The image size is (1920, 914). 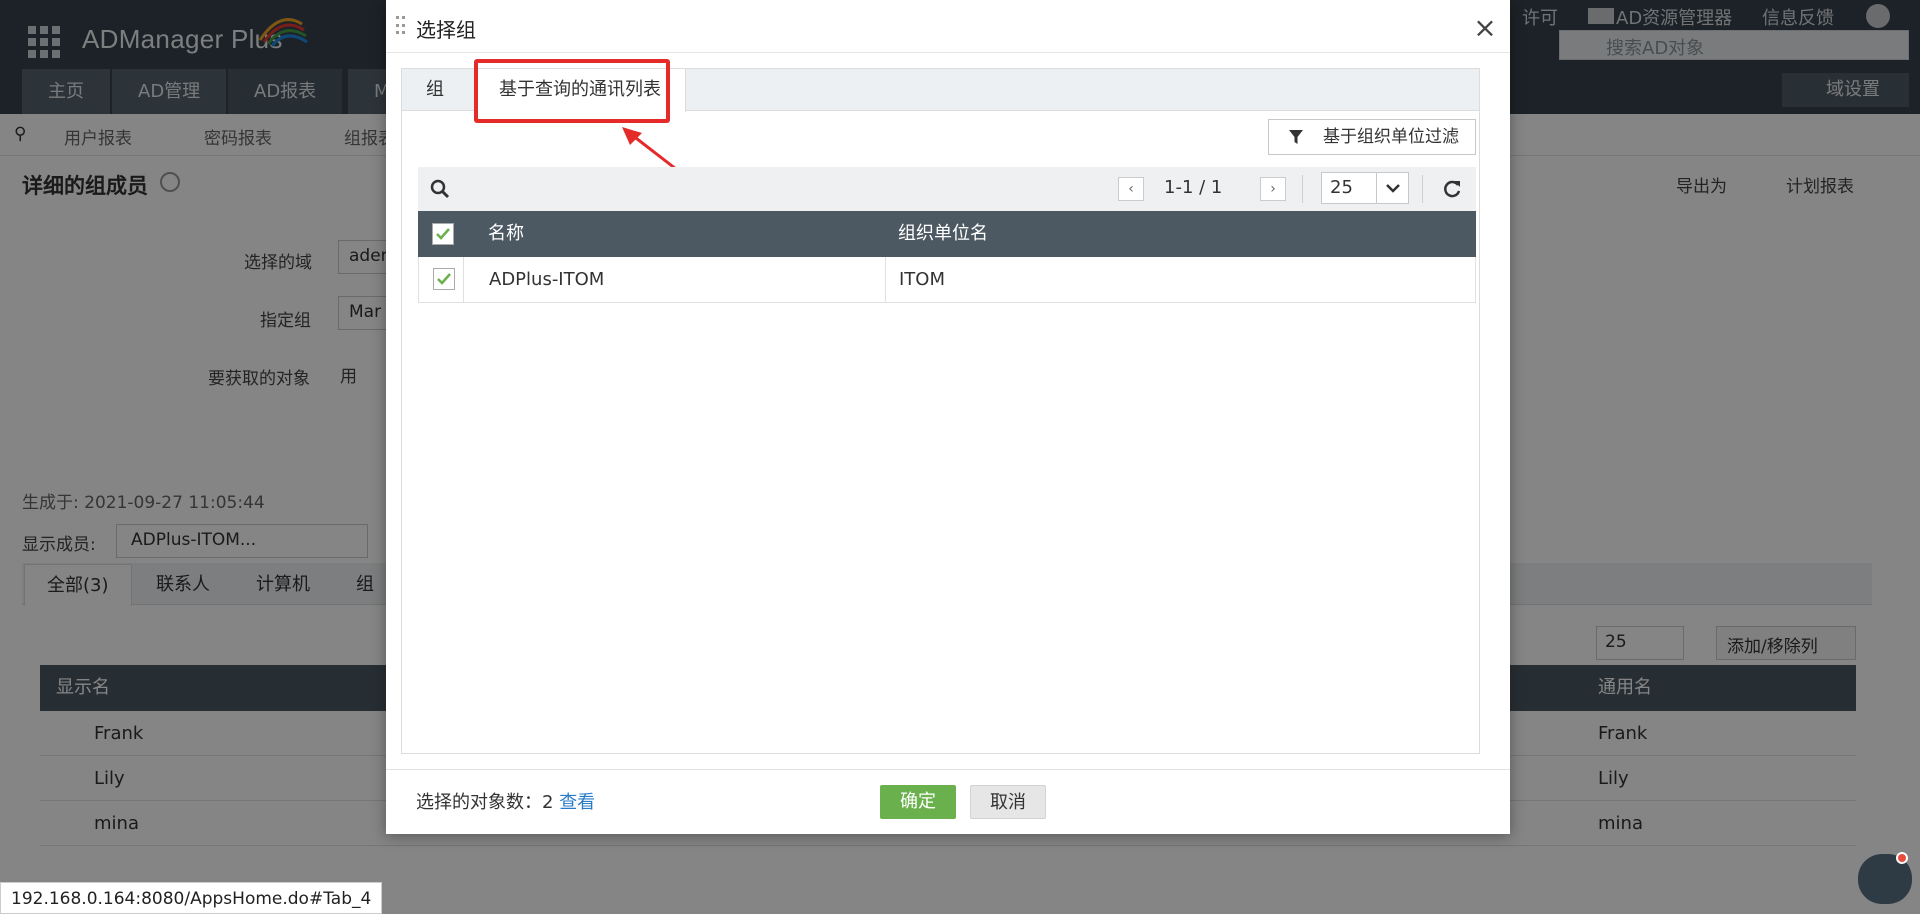 What do you see at coordinates (947, 189) in the screenshot?
I see `table-toolbar: ‹ 1-1 / 1 › 25` at bounding box center [947, 189].